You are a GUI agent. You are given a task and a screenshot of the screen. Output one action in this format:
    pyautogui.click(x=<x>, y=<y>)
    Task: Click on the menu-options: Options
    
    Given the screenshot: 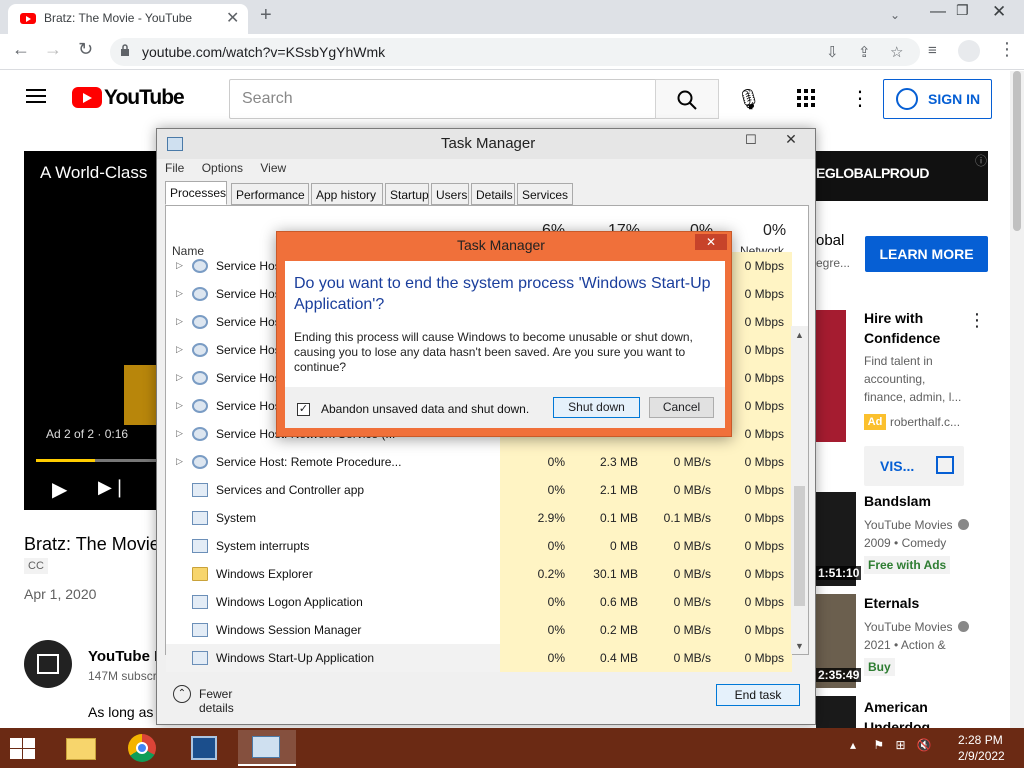 What is the action you would take?
    pyautogui.click(x=222, y=168)
    